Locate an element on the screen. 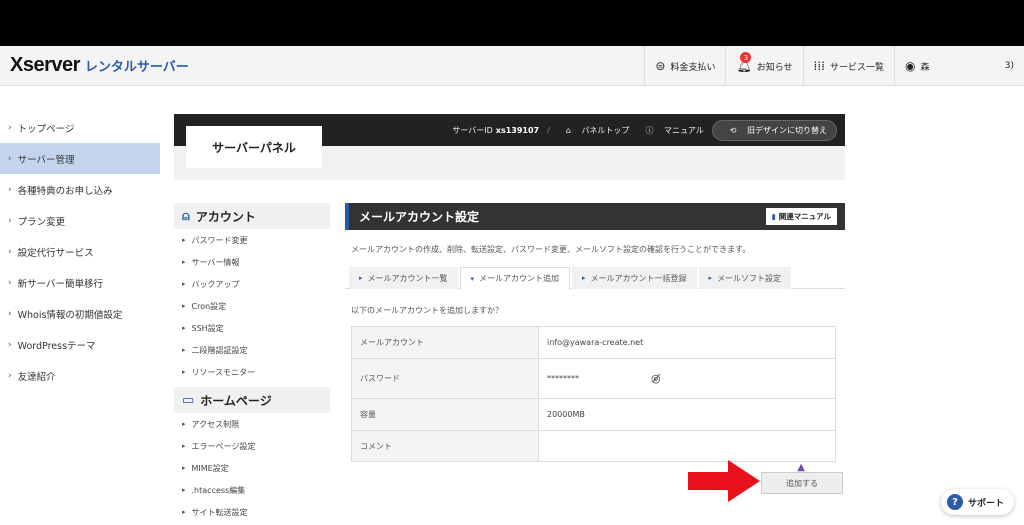  menu-site-redirect: ▸ サイト転送設定 is located at coordinates (252, 512).